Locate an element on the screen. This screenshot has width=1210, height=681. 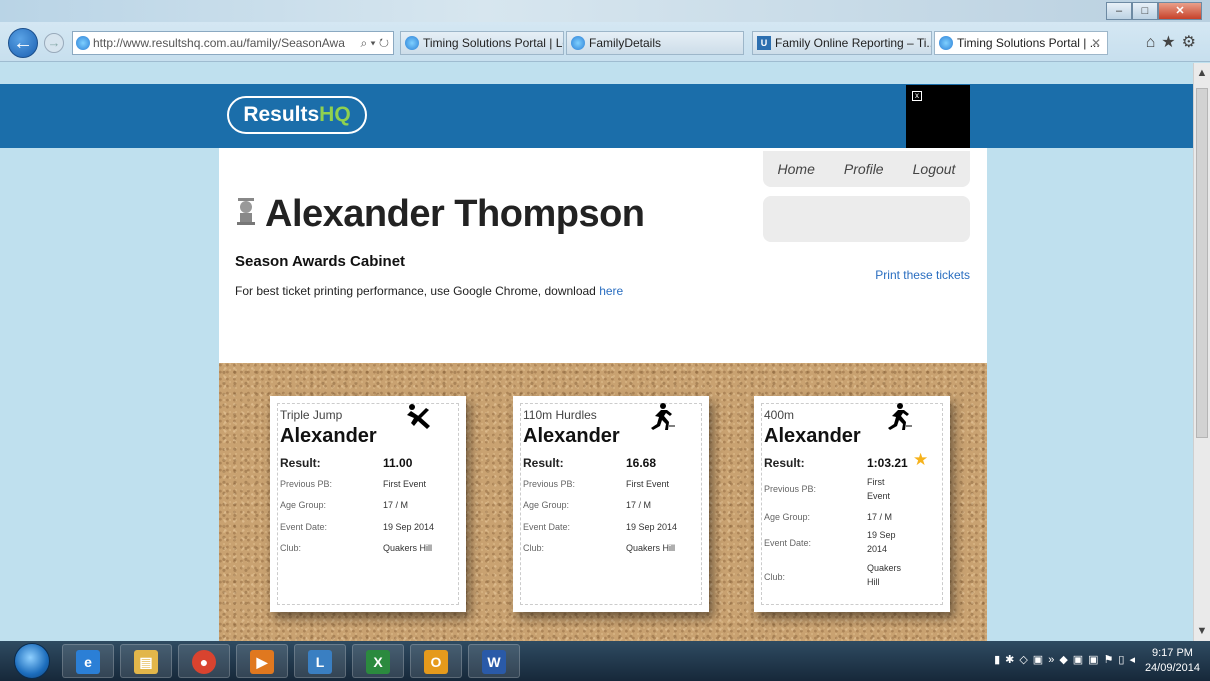
logo-accent: HQ is located at coordinates (335, 114).